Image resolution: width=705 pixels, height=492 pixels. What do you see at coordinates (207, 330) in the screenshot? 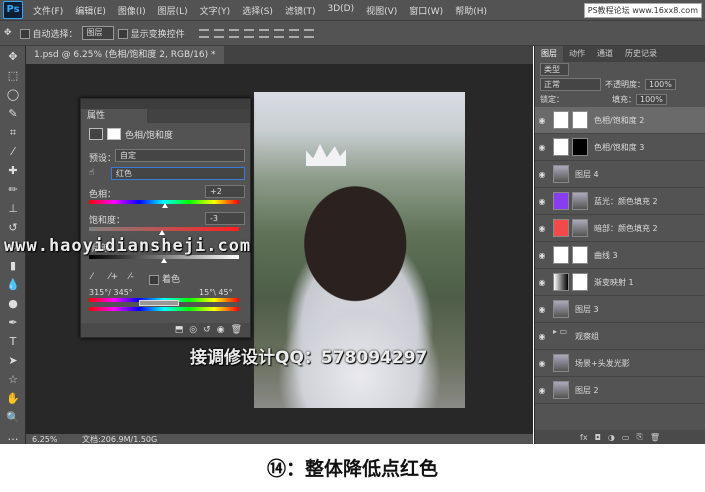
I see `reset-icon: ↺` at bounding box center [207, 330].